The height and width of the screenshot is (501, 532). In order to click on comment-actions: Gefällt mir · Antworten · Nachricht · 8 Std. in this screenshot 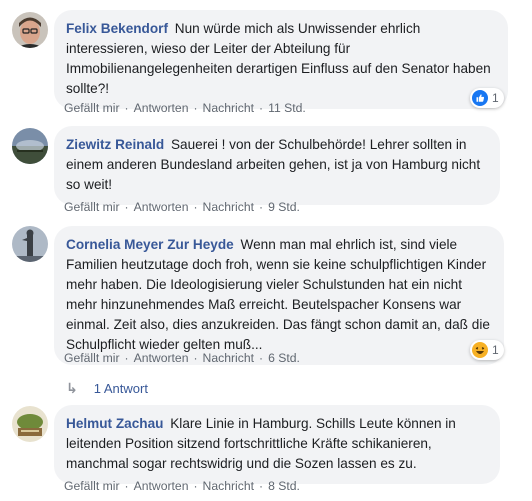, I will do `click(182, 486)`.